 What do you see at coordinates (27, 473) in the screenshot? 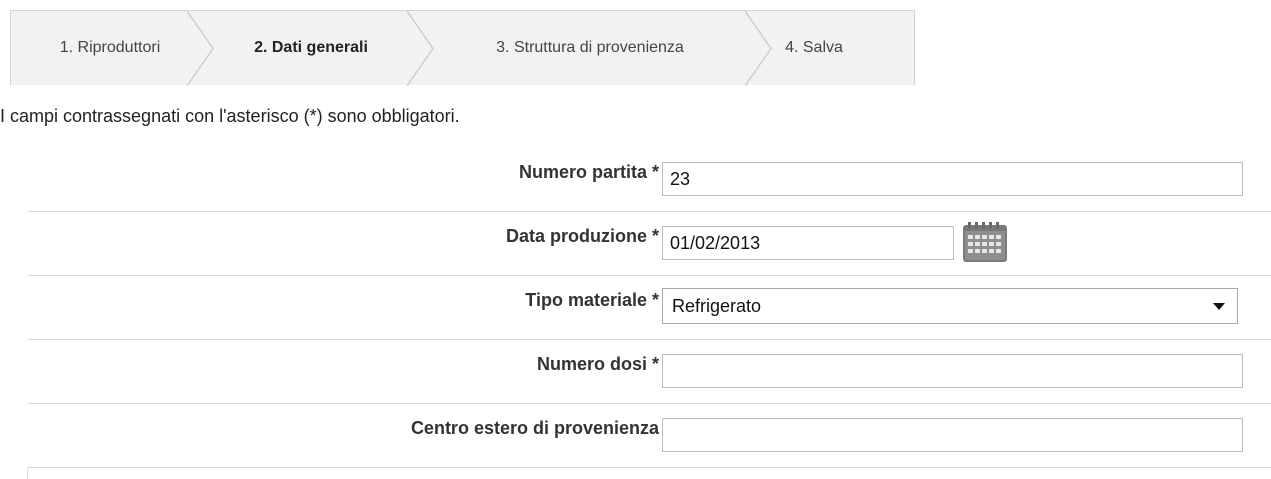
I see `divider` at bounding box center [27, 473].